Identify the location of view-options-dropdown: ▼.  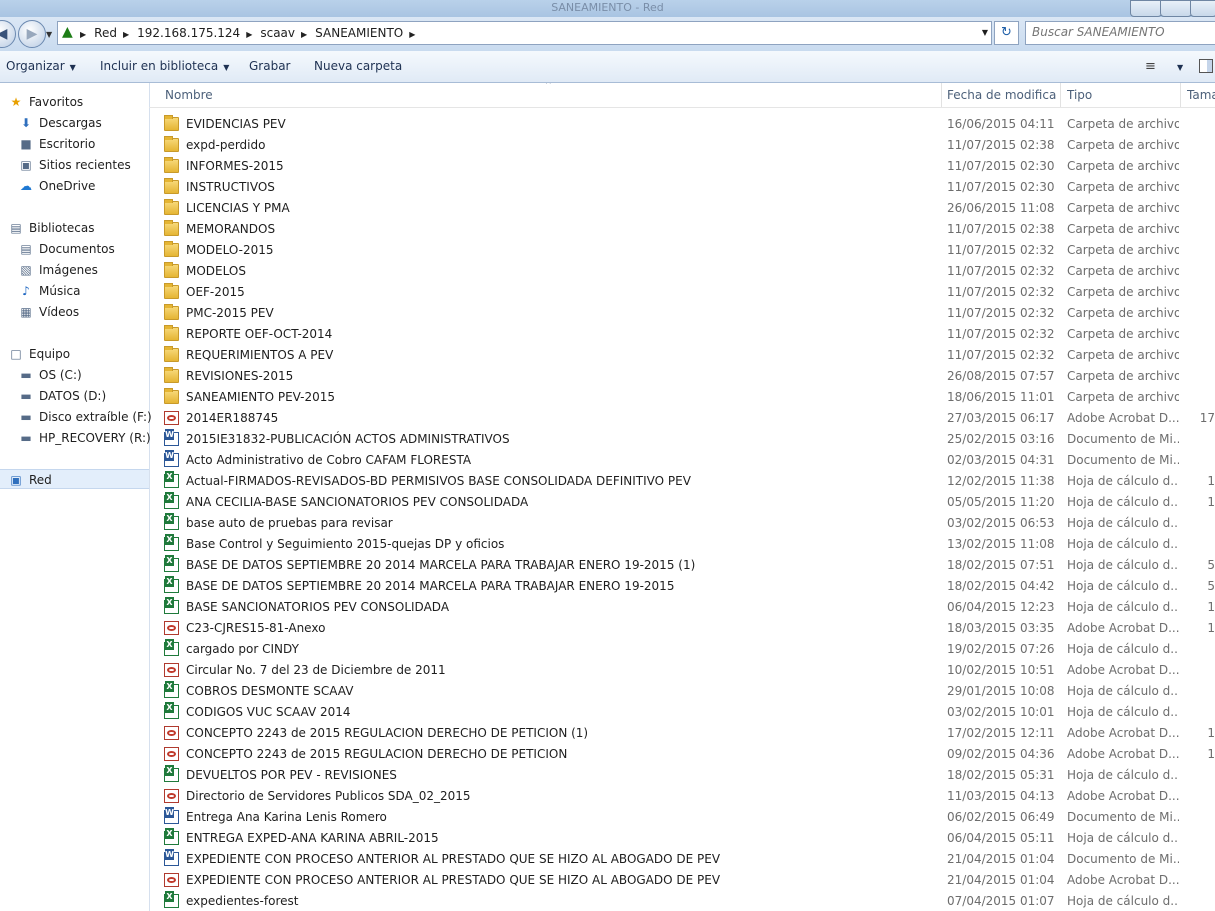
(1177, 66).